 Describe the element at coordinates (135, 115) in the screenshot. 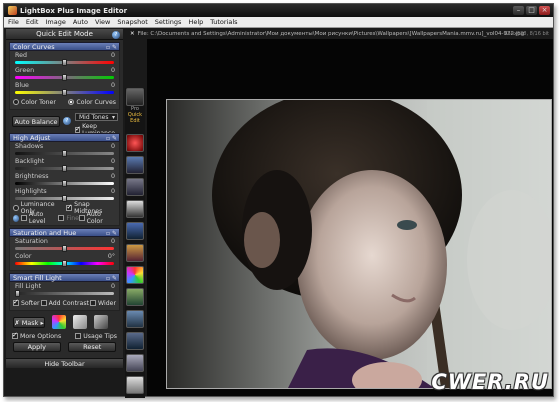

I see `pro-quick-edit-label: Pro Quick Edit` at that location.